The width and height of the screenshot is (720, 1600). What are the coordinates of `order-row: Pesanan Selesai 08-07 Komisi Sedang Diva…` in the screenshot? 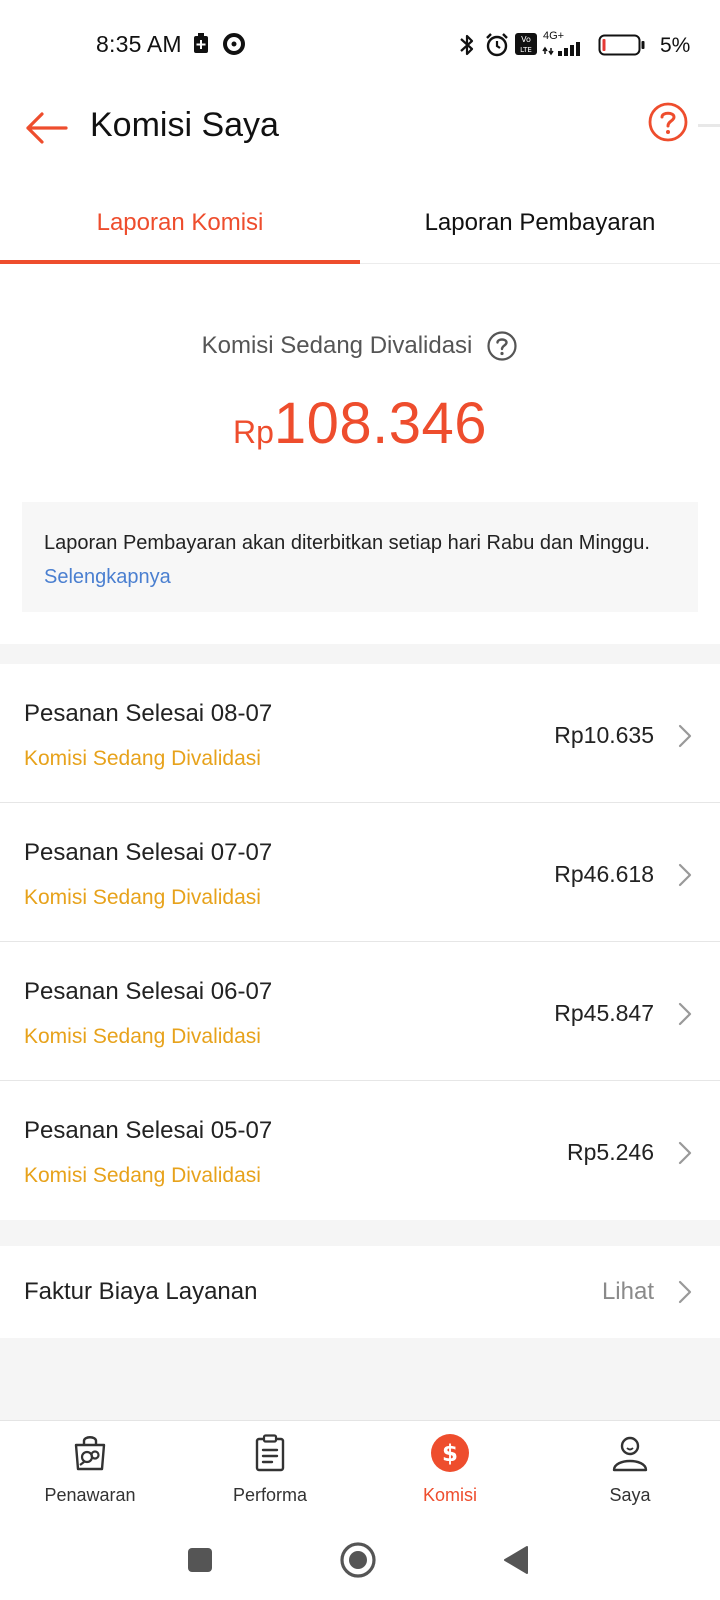 It's located at (360, 733).